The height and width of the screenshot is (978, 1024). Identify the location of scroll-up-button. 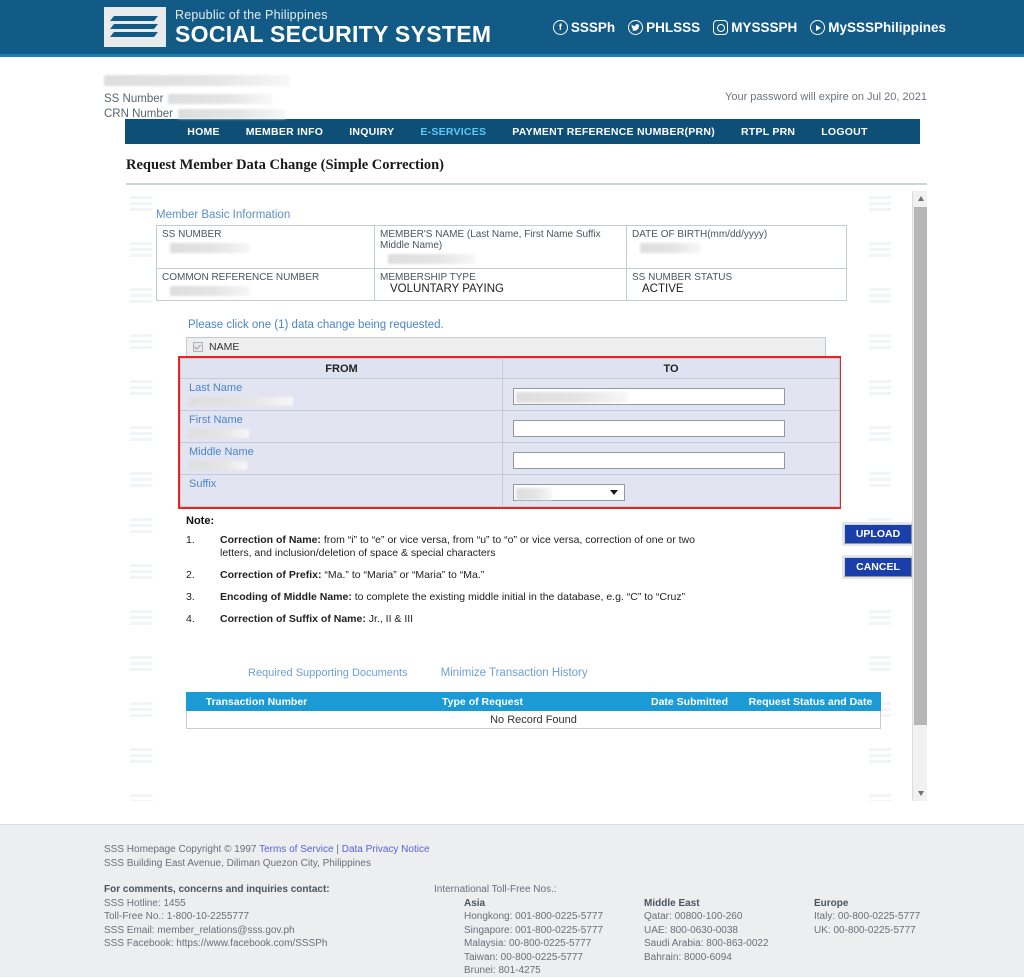
(920, 198).